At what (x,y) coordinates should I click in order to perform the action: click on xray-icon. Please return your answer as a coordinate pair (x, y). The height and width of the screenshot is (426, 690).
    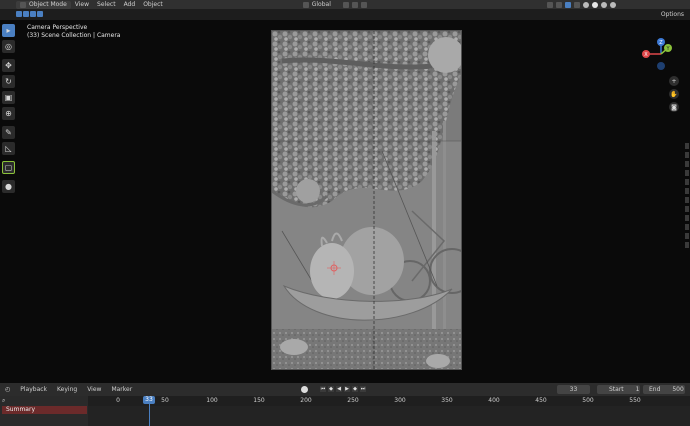
    Looking at the image, I should click on (576, 4).